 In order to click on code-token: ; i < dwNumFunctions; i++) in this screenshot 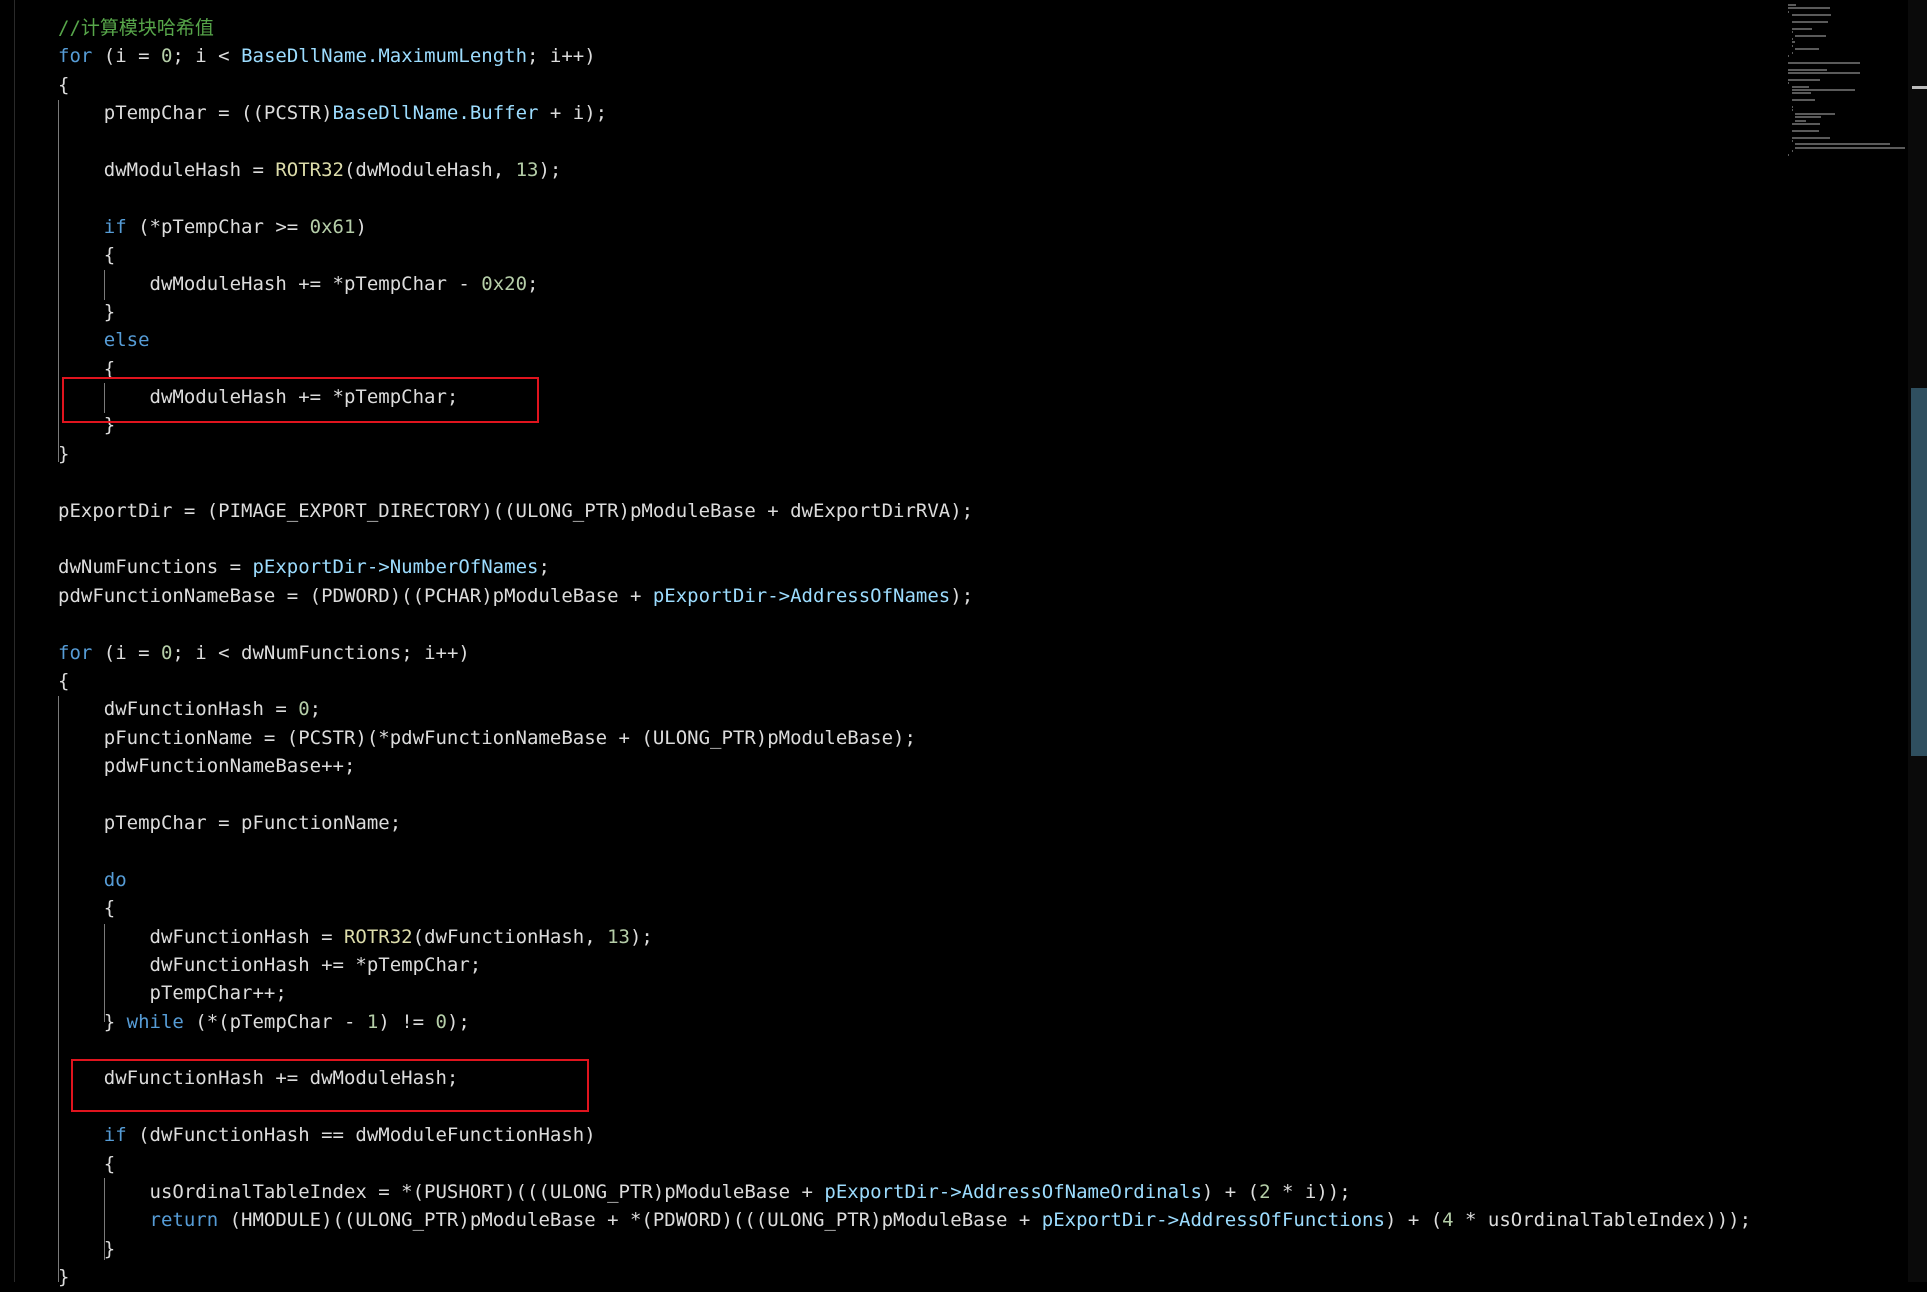, I will do `click(321, 652)`.